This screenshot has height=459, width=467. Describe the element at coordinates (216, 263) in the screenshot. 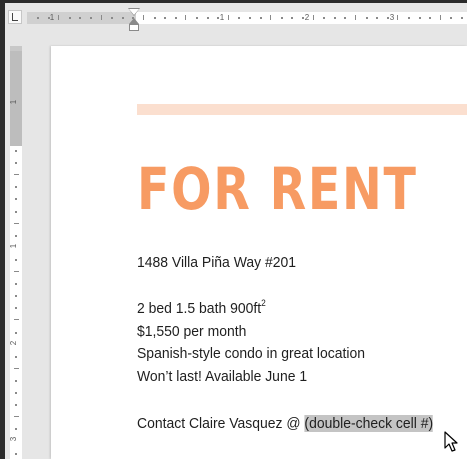

I see `address-line: 1488 Villa Piña Way #201` at that location.